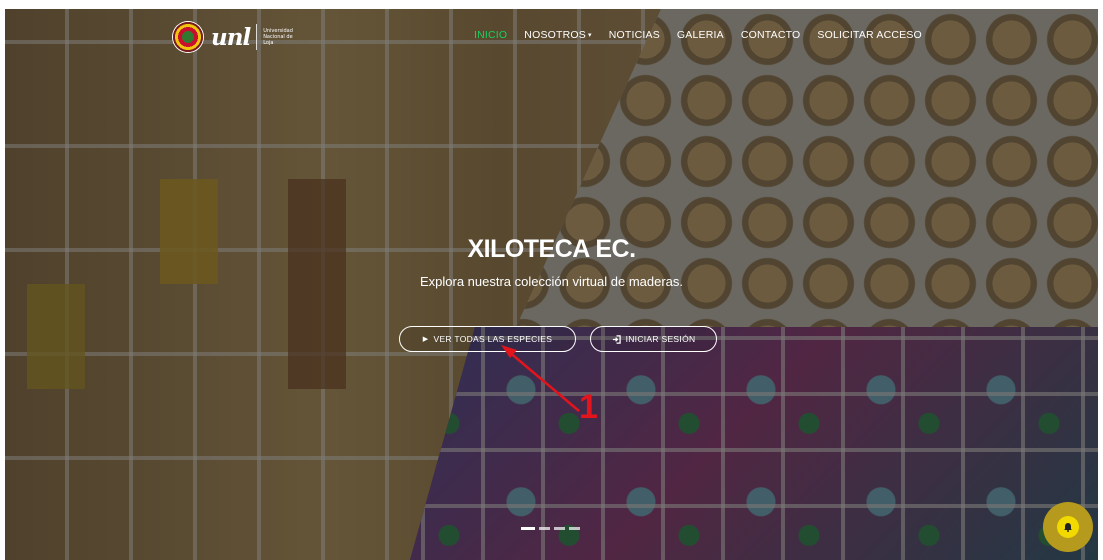 Image resolution: width=1103 pixels, height=560 pixels. What do you see at coordinates (551, 249) in the screenshot?
I see `hero-title: XILOTECA EC.` at bounding box center [551, 249].